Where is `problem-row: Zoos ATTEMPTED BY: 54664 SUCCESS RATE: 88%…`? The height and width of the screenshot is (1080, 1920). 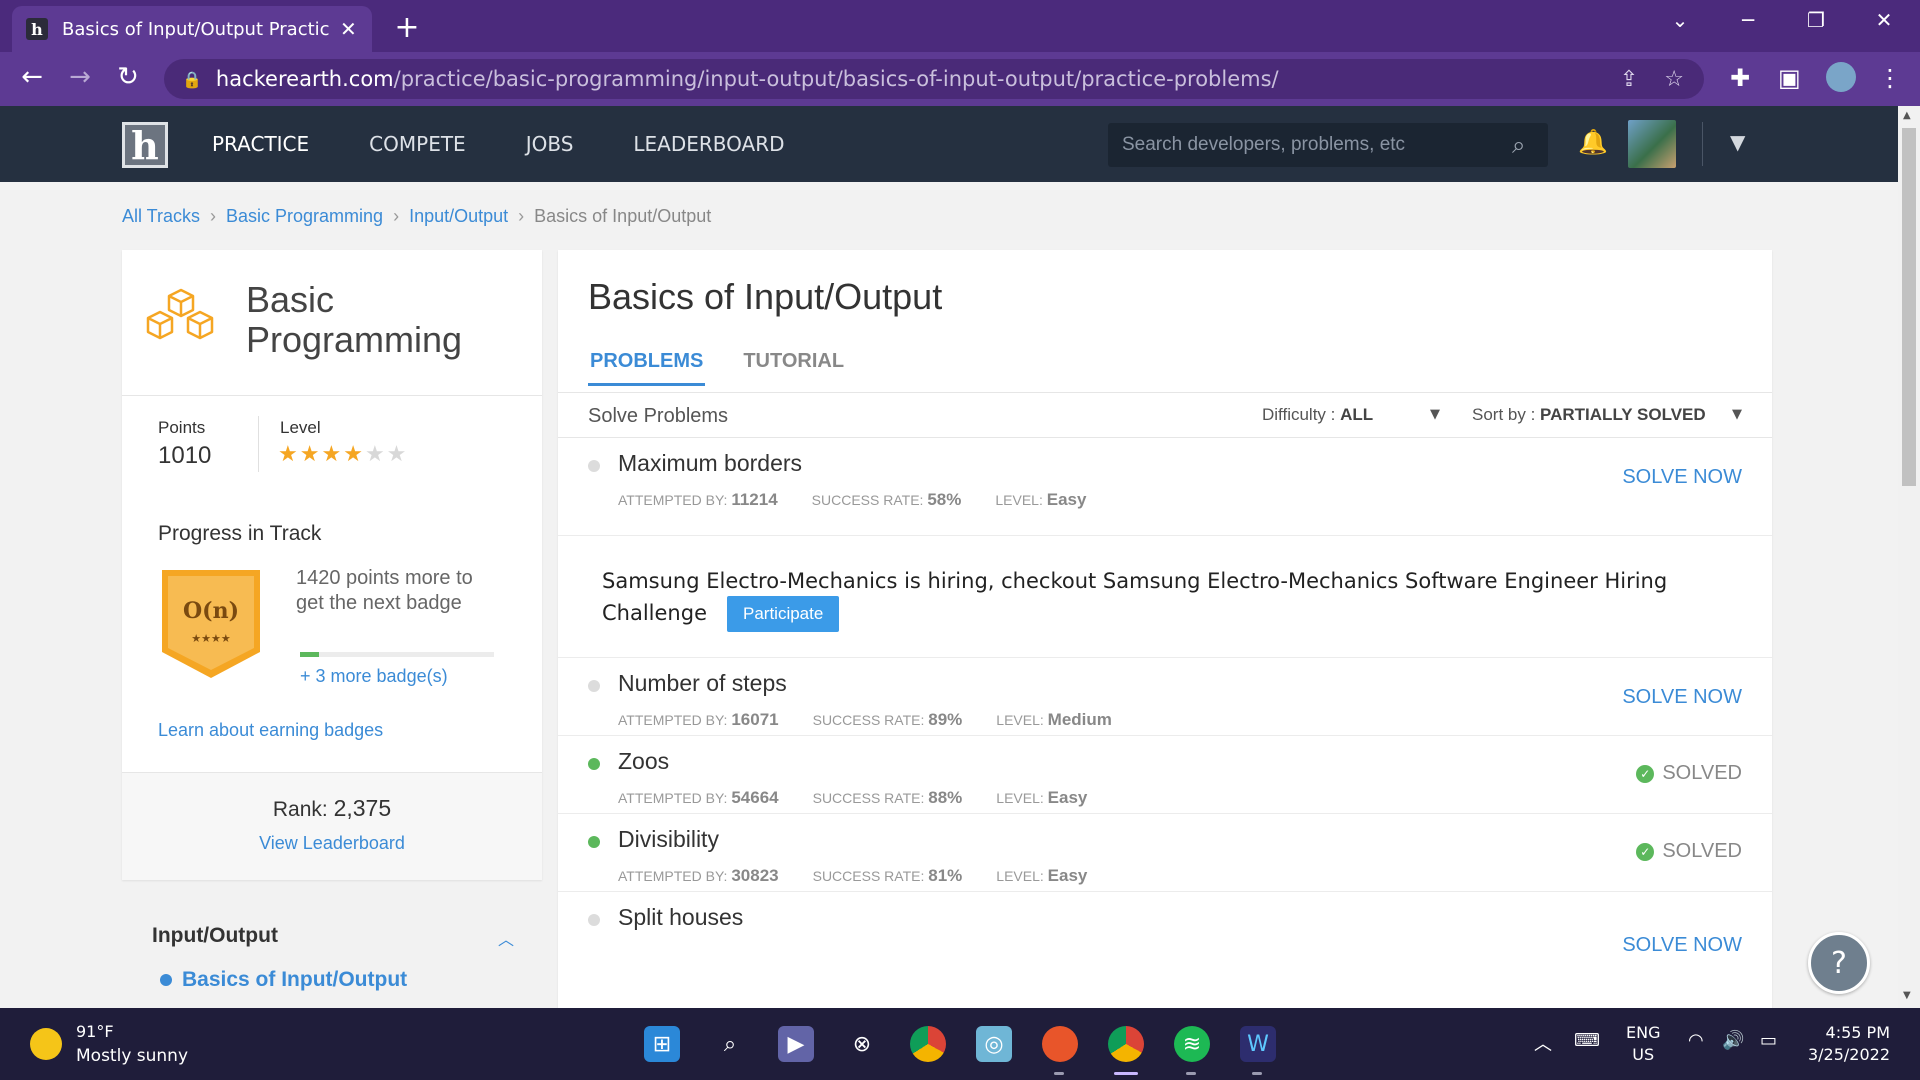 problem-row: Zoos ATTEMPTED BY: 54664 SUCCESS RATE: 88%… is located at coordinates (1165, 775).